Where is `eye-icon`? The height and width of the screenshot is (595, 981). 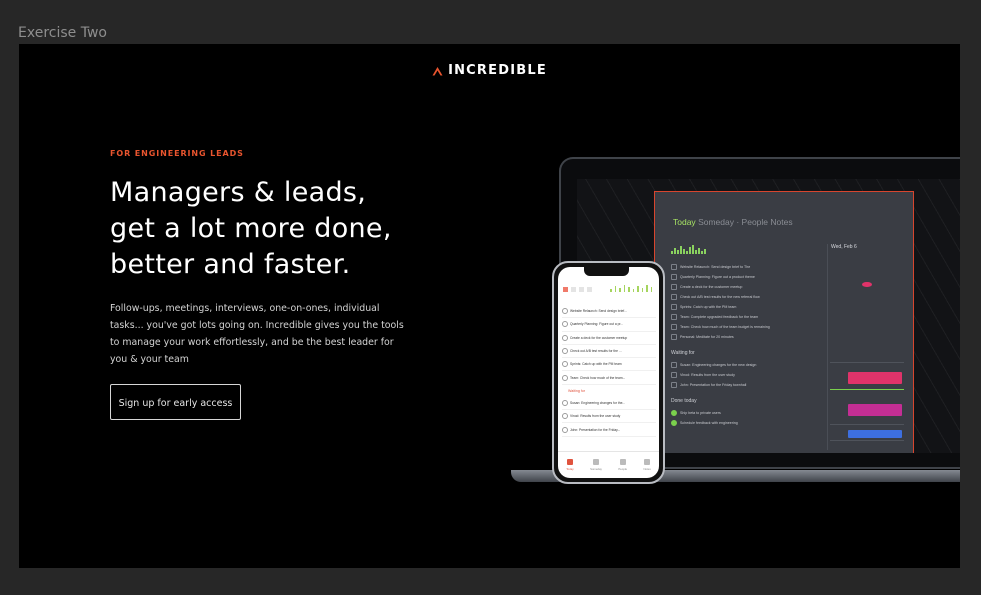 eye-icon is located at coordinates (595, 462).